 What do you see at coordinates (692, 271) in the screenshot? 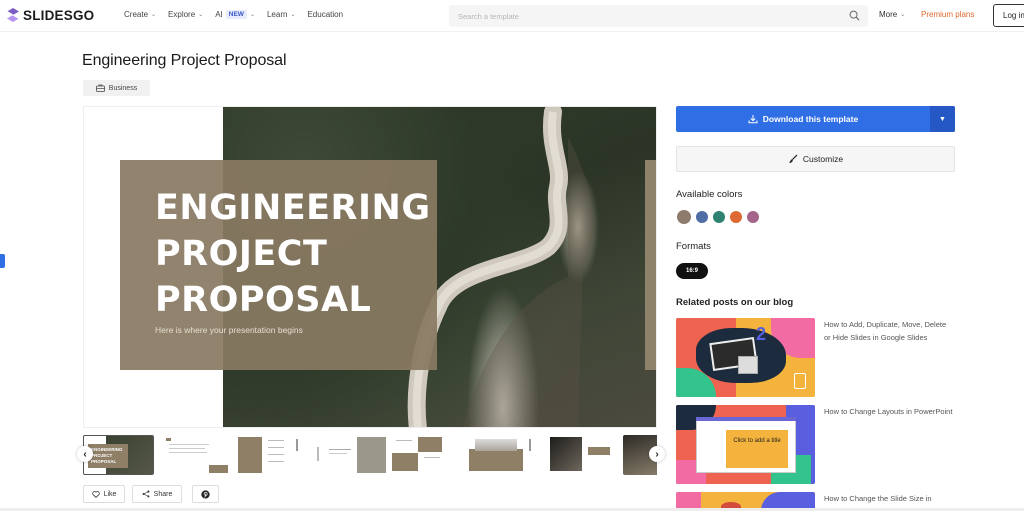
I see `format-16-9-badge: 16:9` at bounding box center [692, 271].